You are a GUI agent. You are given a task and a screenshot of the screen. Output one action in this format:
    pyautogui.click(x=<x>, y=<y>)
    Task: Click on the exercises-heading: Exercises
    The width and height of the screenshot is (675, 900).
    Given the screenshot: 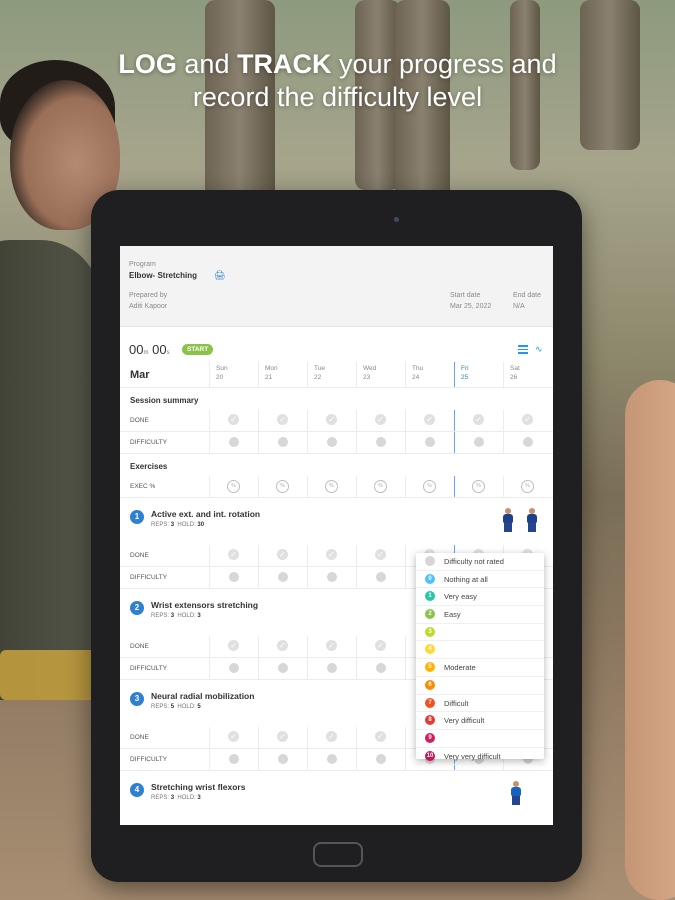 What is the action you would take?
    pyautogui.click(x=149, y=466)
    